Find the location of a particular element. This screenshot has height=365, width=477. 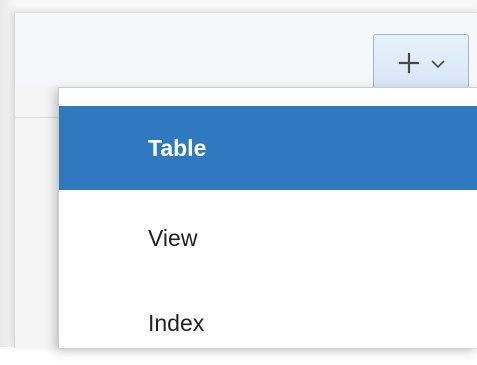

chevron-down-icon is located at coordinates (438, 63).